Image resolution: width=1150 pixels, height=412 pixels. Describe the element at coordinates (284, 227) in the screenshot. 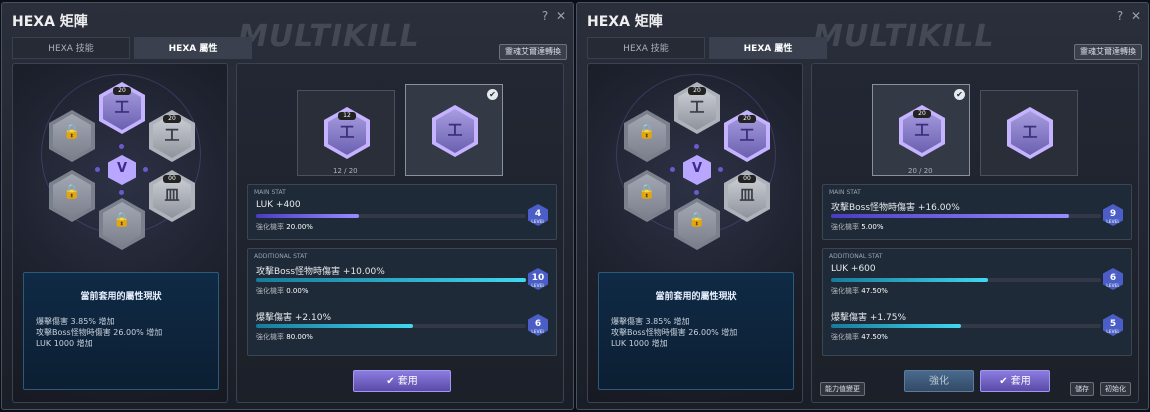

I see `main-stat-rate: 強化機率 20.00%` at that location.